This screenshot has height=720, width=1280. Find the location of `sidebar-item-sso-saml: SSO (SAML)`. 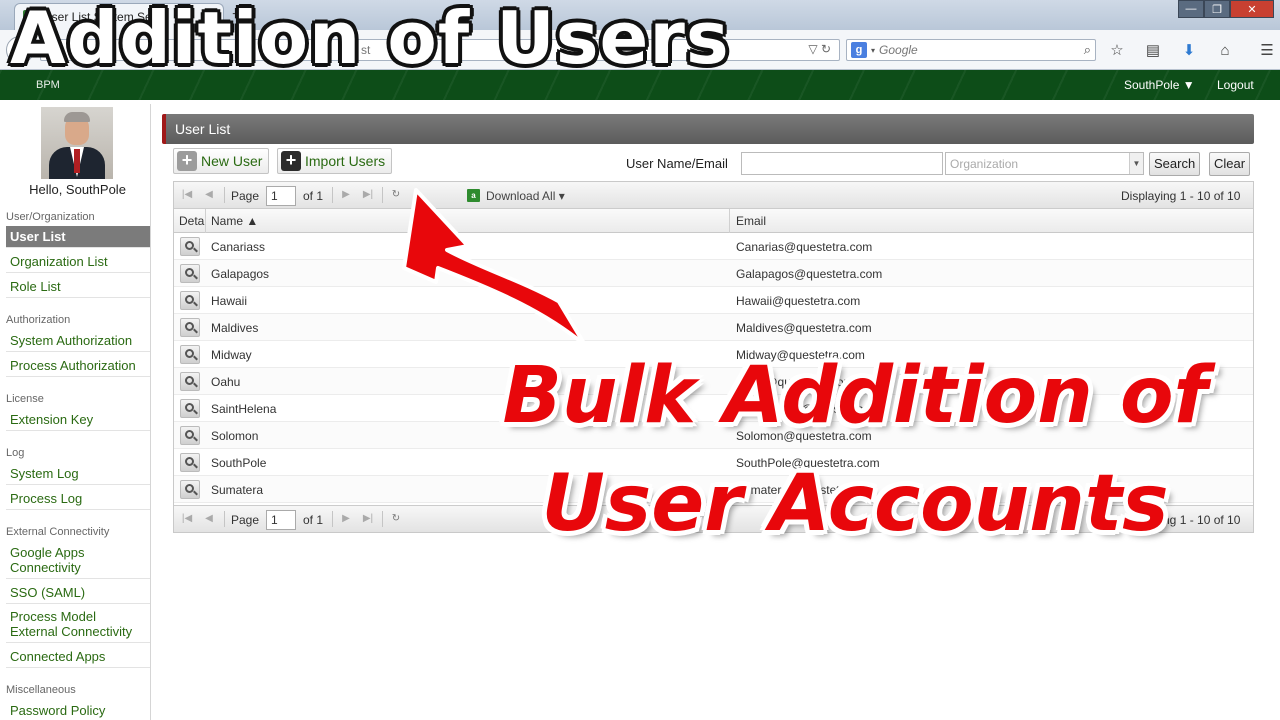

sidebar-item-sso-saml: SSO (SAML) is located at coordinates (78, 593).